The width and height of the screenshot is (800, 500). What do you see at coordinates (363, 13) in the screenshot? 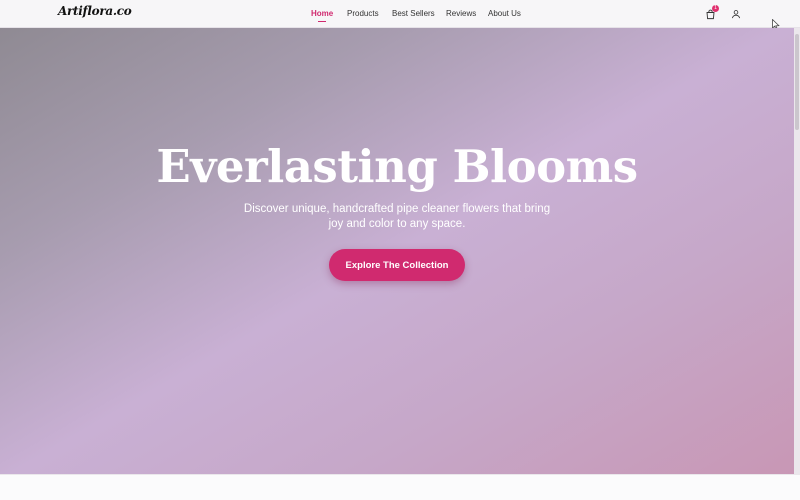
I see `nav-item-products: Products` at bounding box center [363, 13].